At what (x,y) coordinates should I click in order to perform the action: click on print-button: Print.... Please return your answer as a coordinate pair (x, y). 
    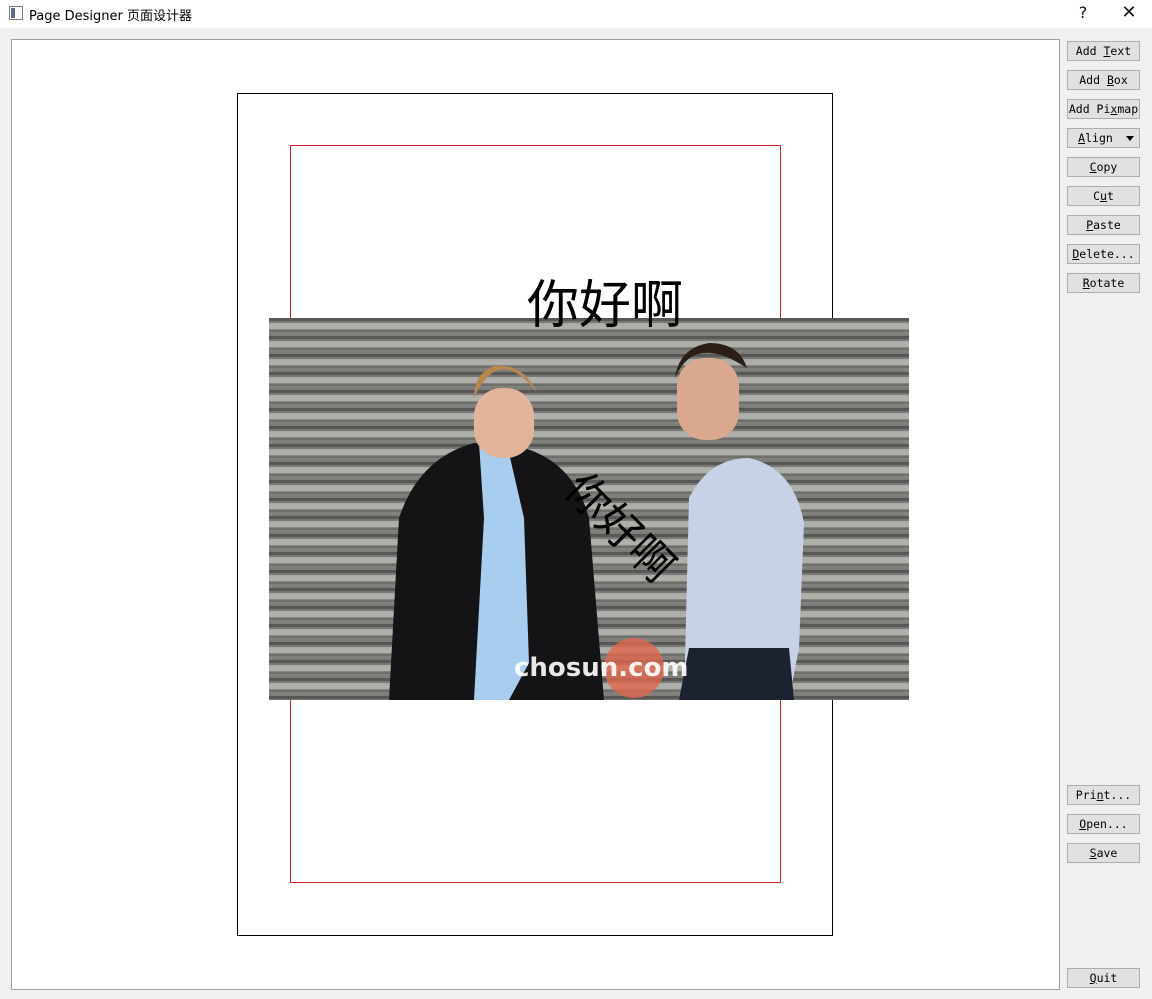
    Looking at the image, I should click on (1103, 795).